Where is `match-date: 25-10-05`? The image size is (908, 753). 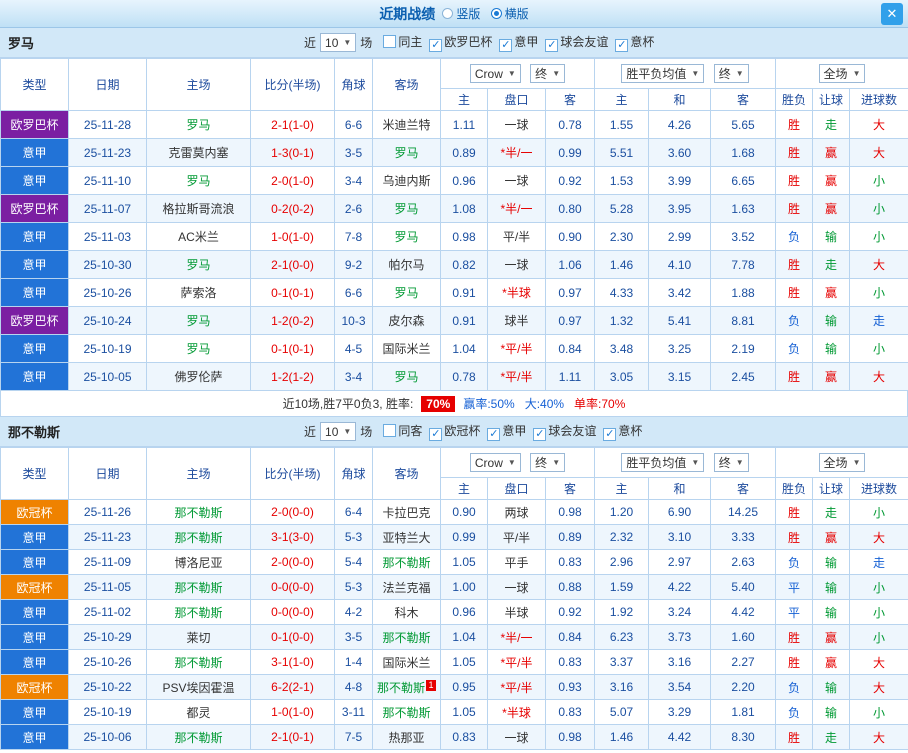 match-date: 25-10-05 is located at coordinates (107, 376).